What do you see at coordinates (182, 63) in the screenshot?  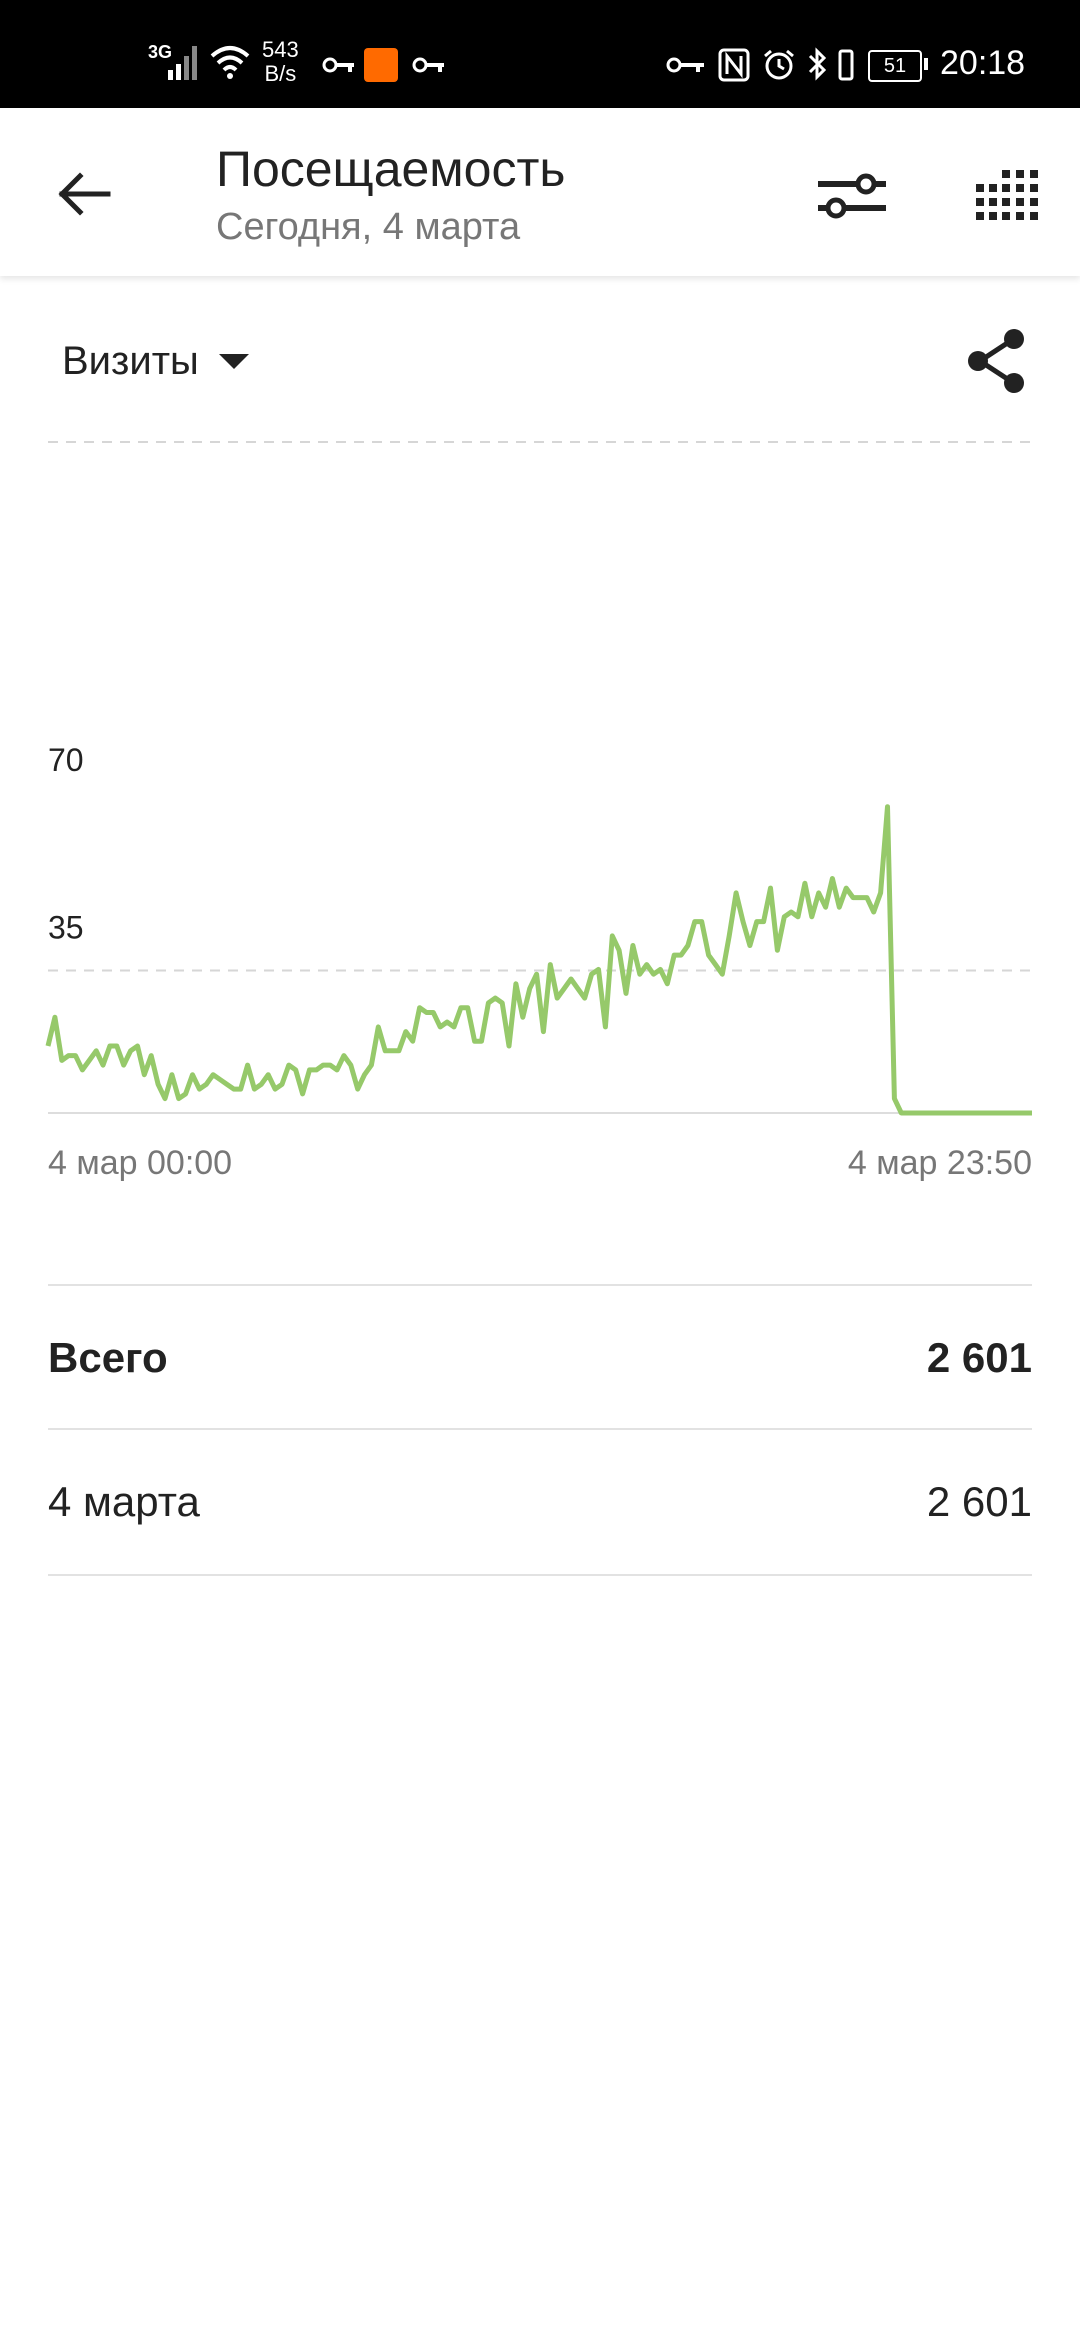 I see `signal-icon` at bounding box center [182, 63].